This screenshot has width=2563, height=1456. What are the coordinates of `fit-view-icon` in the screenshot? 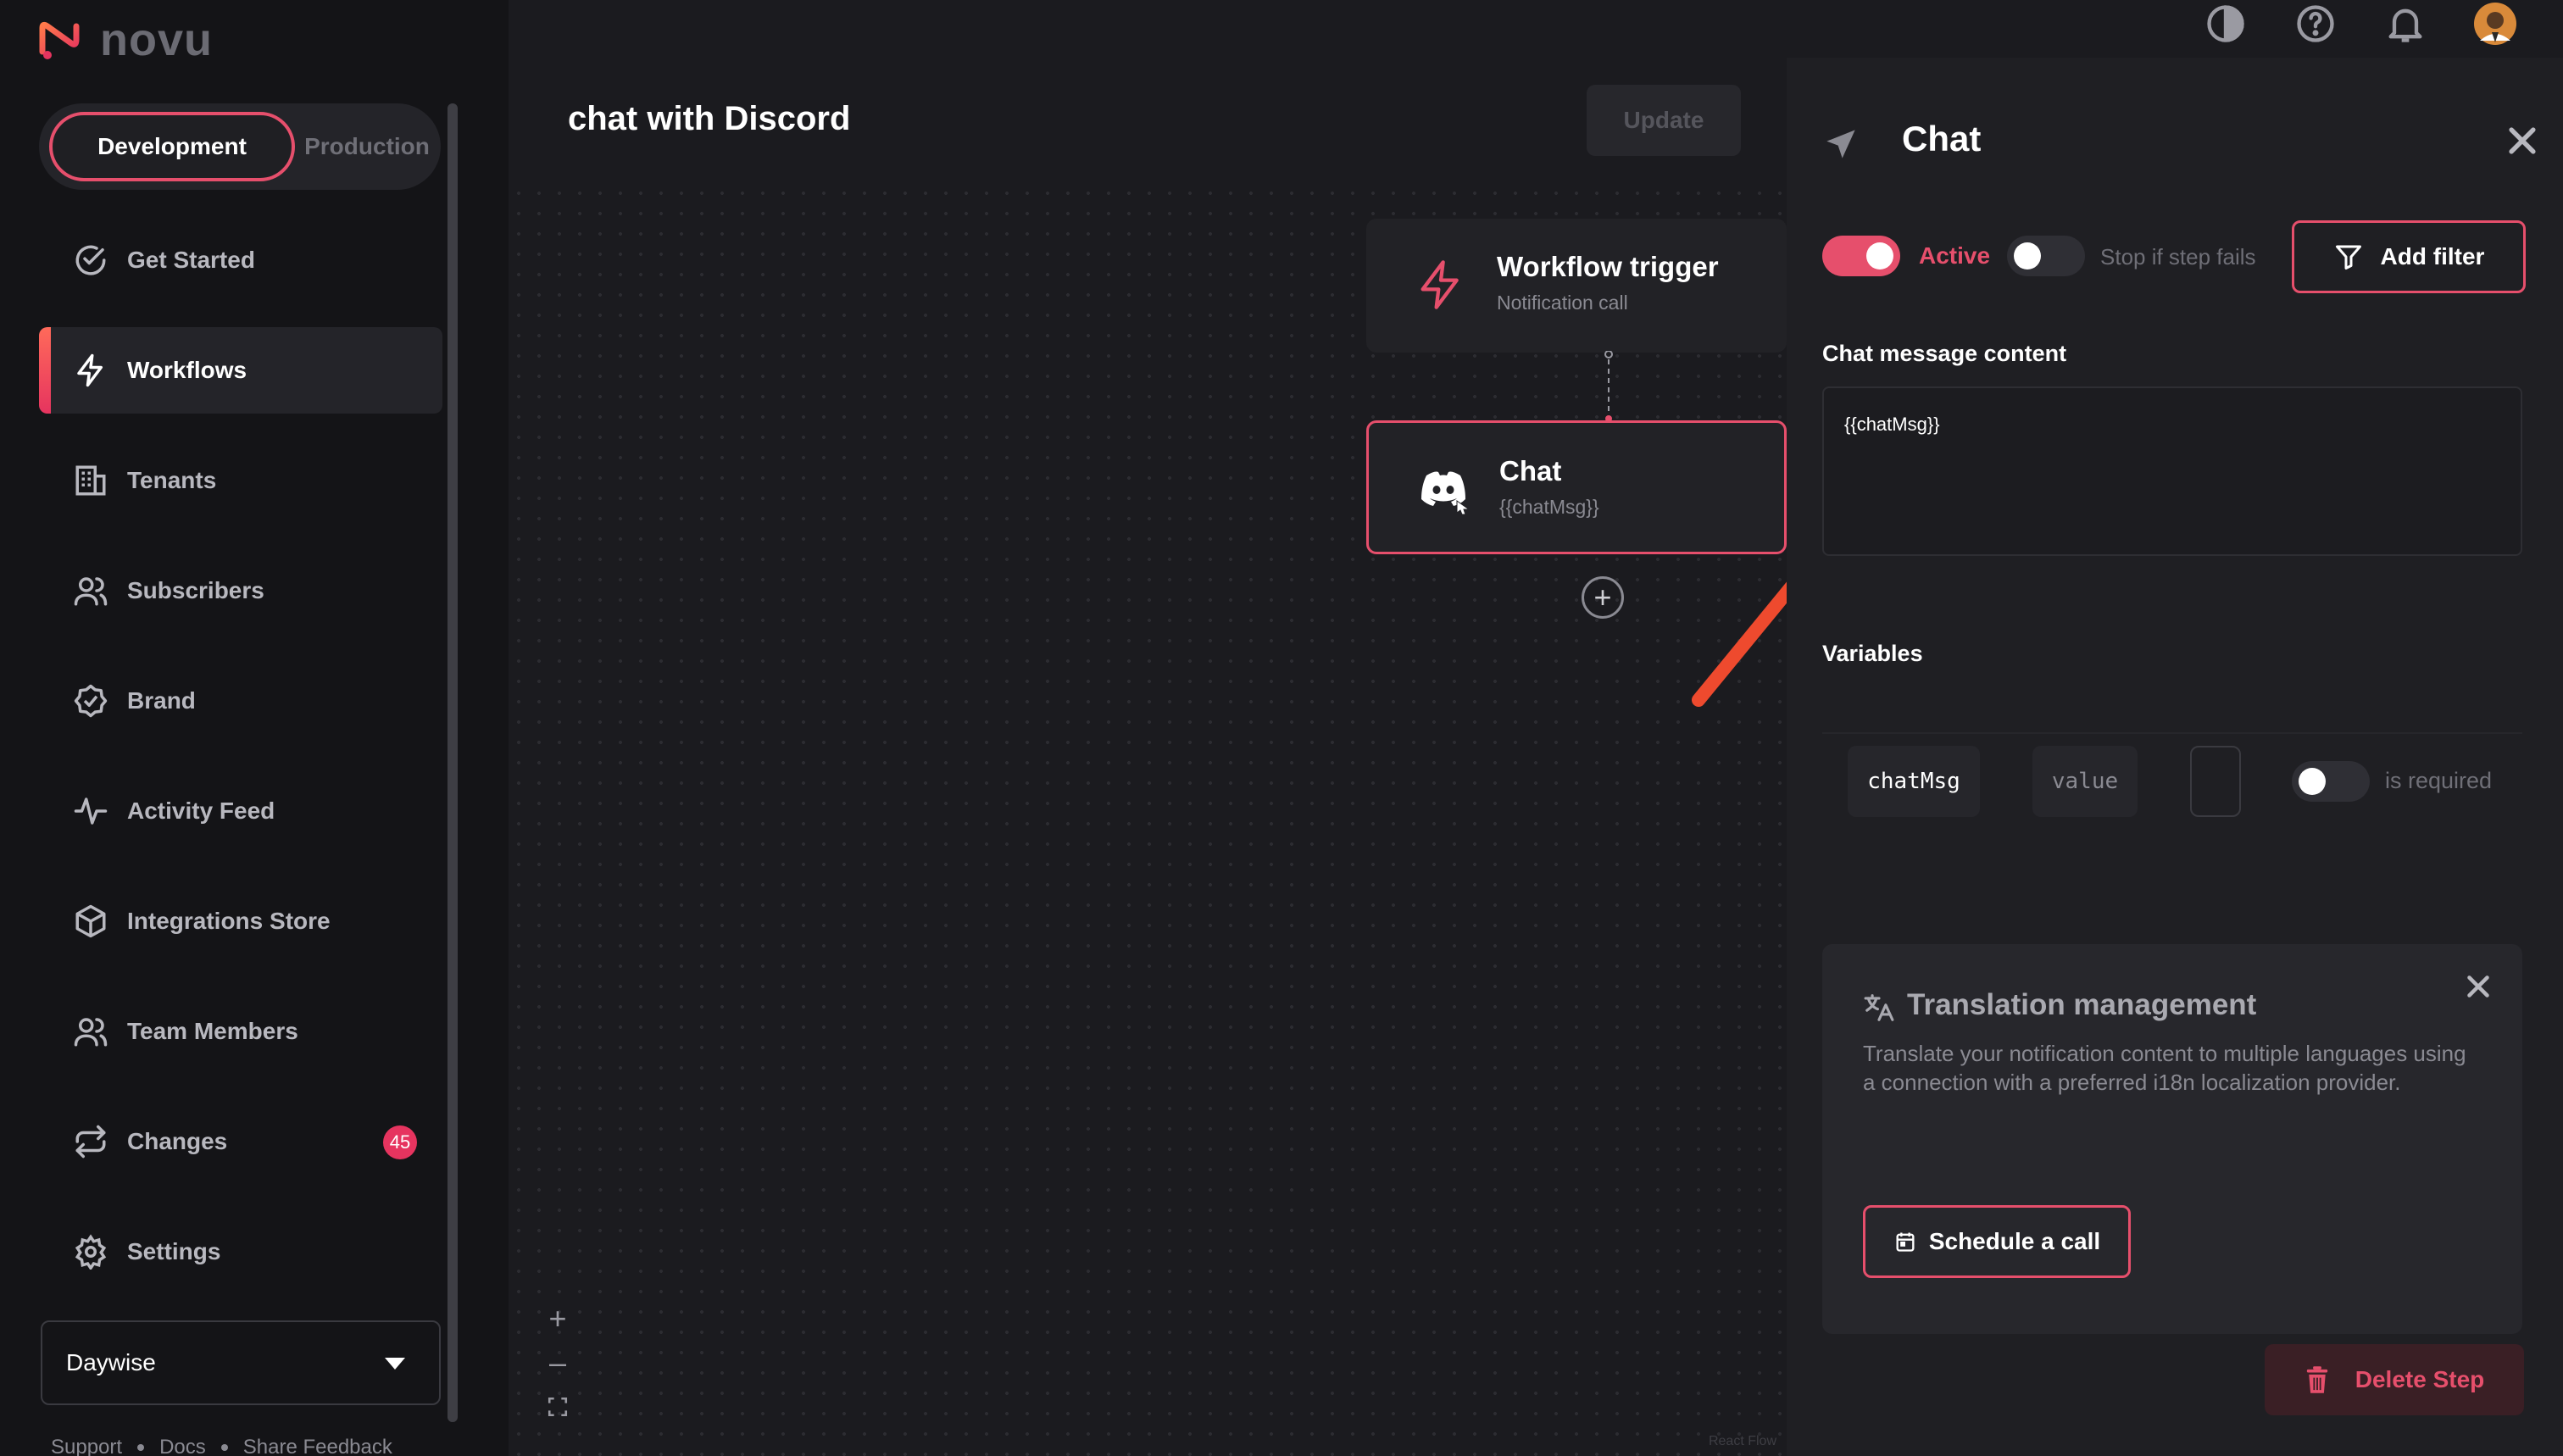 It's located at (558, 1407).